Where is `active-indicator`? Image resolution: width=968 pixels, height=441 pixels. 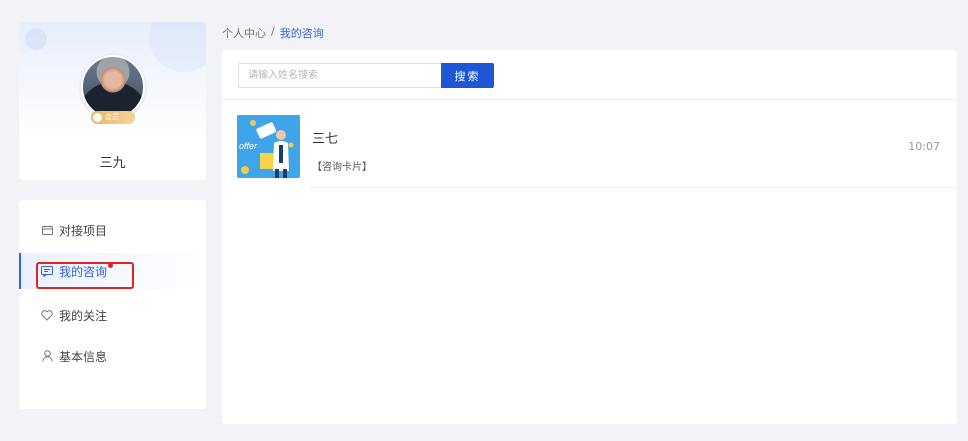
active-indicator is located at coordinates (20, 271).